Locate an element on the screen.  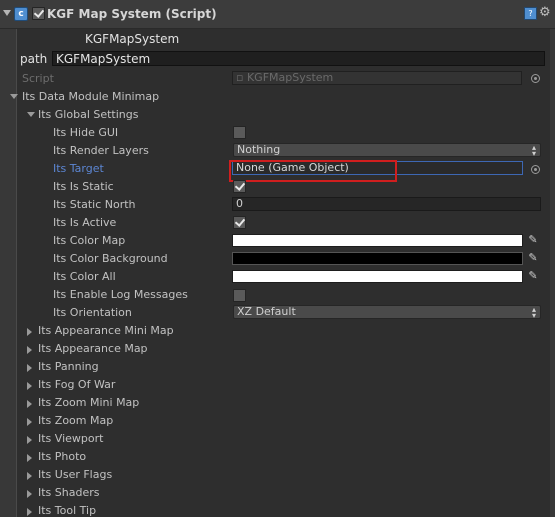
render-layers-dropdown: Nothing ▴ ▾ is located at coordinates (387, 150).